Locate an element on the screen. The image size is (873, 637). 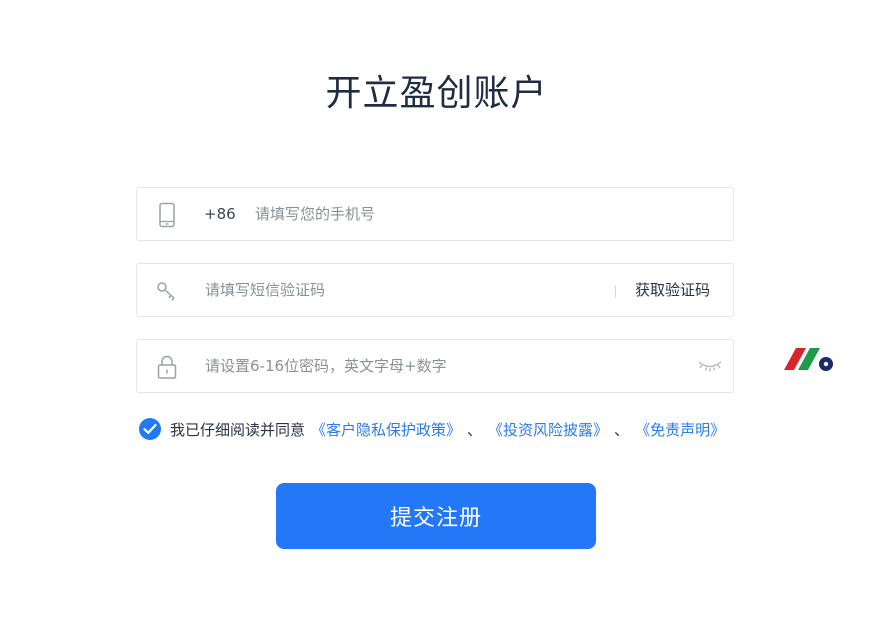
submit-register-button: 提交注册 is located at coordinates (436, 516).